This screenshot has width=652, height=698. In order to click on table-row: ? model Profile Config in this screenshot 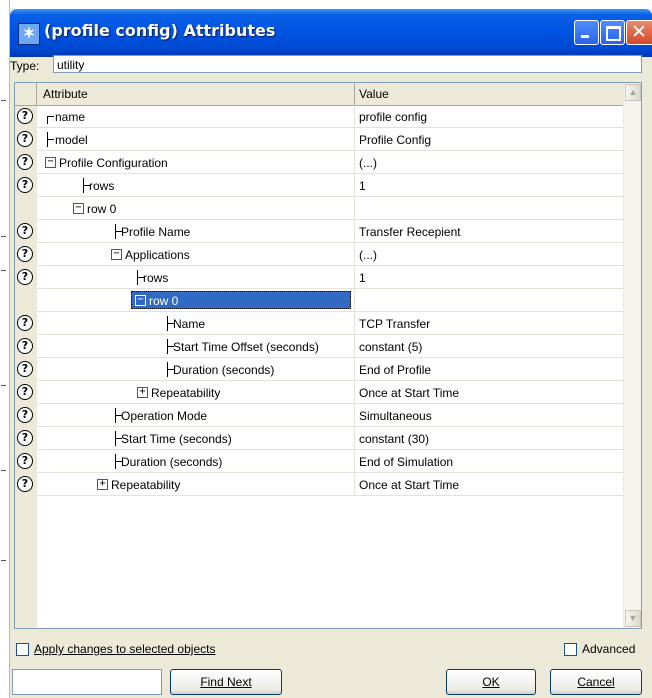, I will do `click(319, 139)`.